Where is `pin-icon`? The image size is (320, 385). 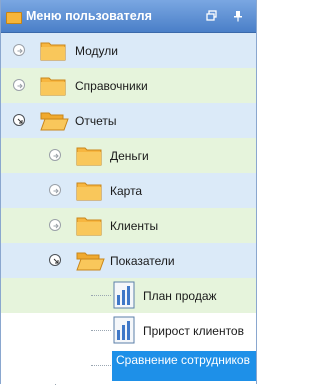
pin-icon is located at coordinates (238, 16).